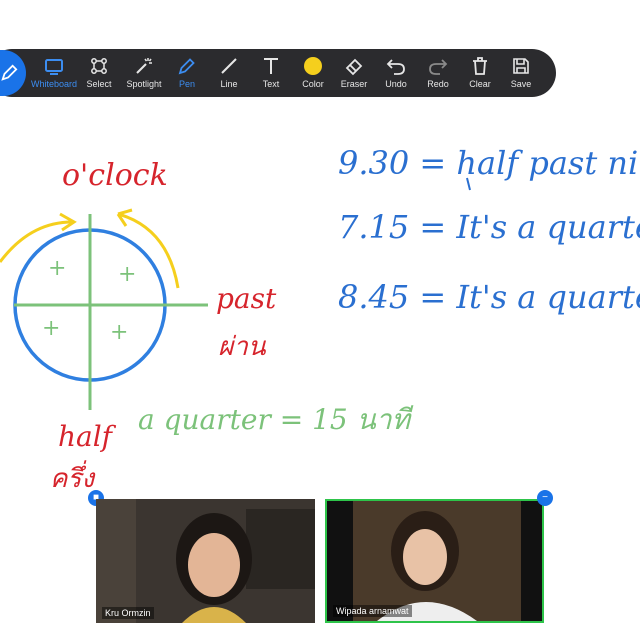 Image resolution: width=640 pixels, height=640 pixels. What do you see at coordinates (521, 84) in the screenshot?
I see `tool-label: Save` at bounding box center [521, 84].